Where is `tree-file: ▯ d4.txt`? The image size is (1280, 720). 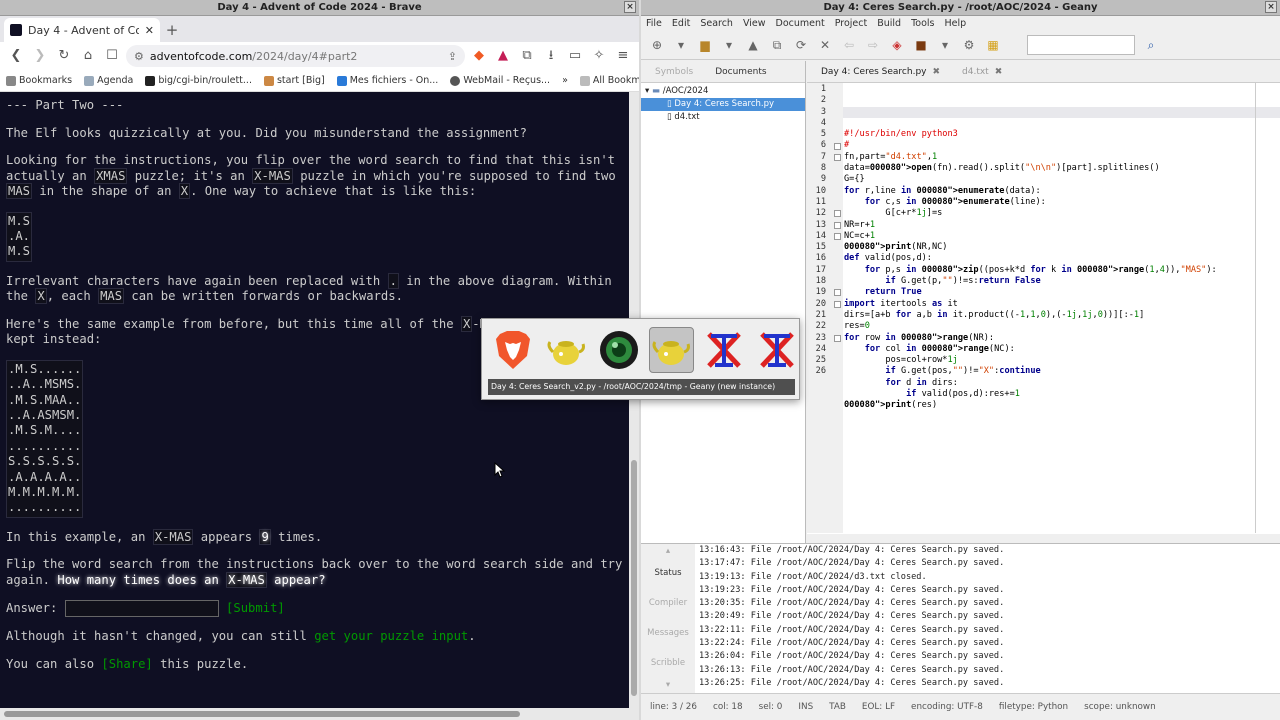
tree-file: ▯ d4.txt is located at coordinates (723, 117).